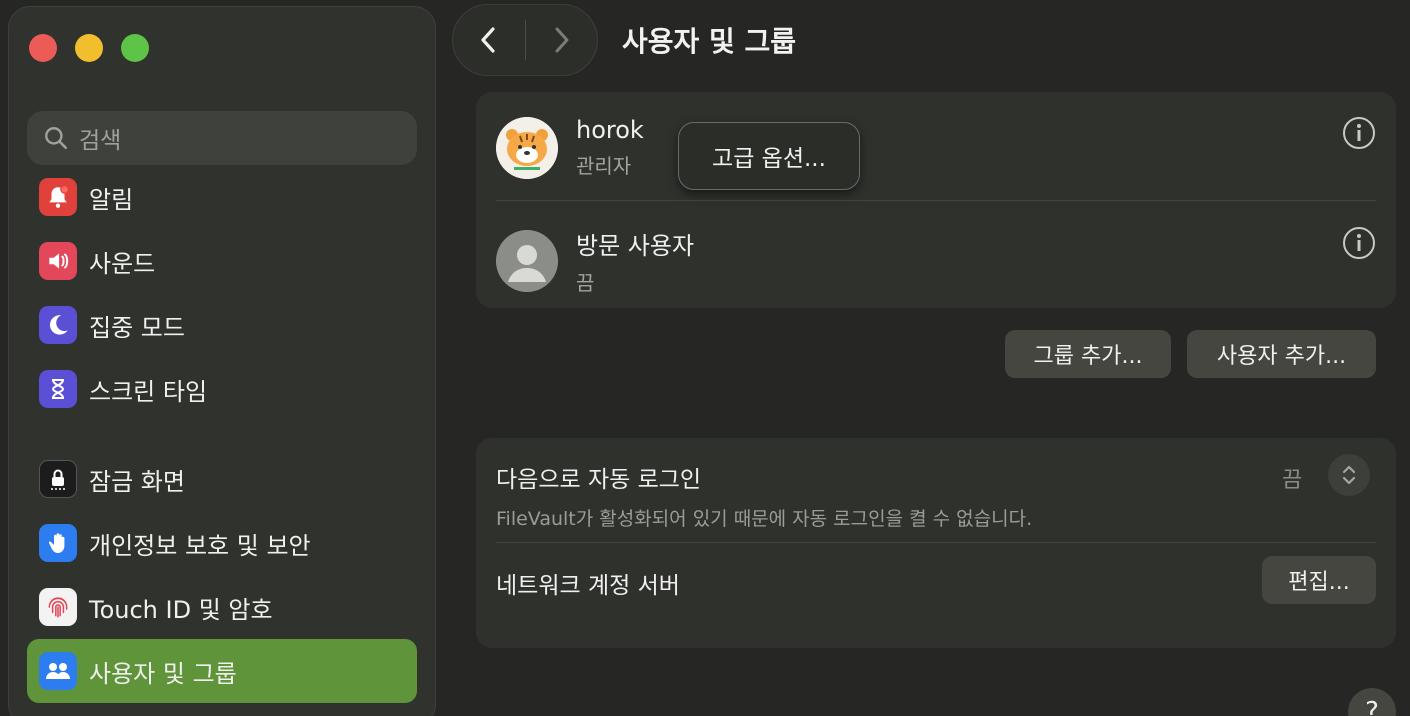  What do you see at coordinates (122, 263) in the screenshot?
I see `sidebar-item-label: 사운드` at bounding box center [122, 263].